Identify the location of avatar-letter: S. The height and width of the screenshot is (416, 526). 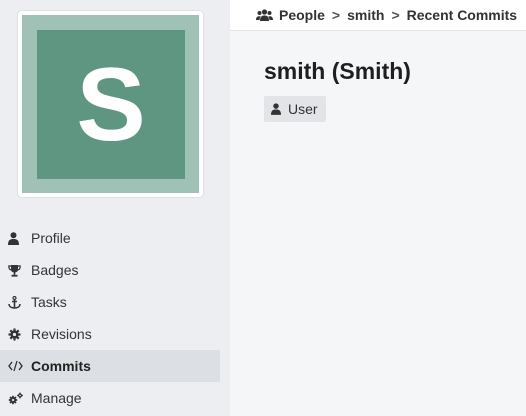
(111, 104).